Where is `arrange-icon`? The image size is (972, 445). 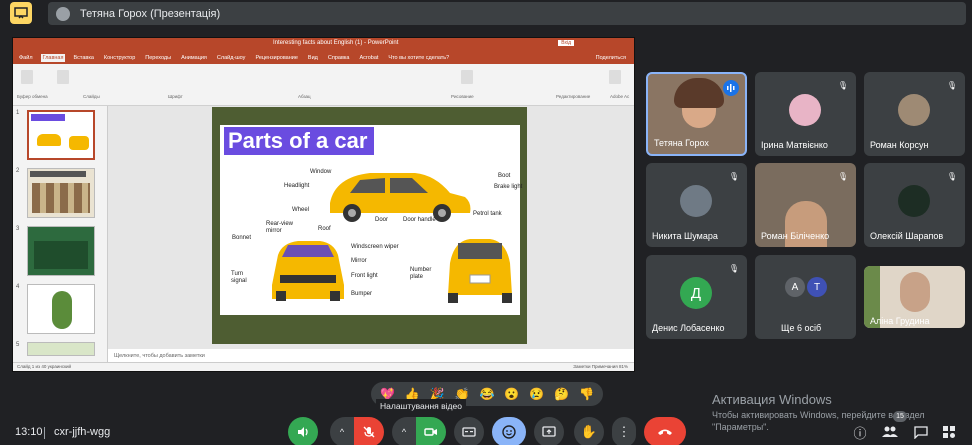
arrange-icon is located at coordinates (467, 77).